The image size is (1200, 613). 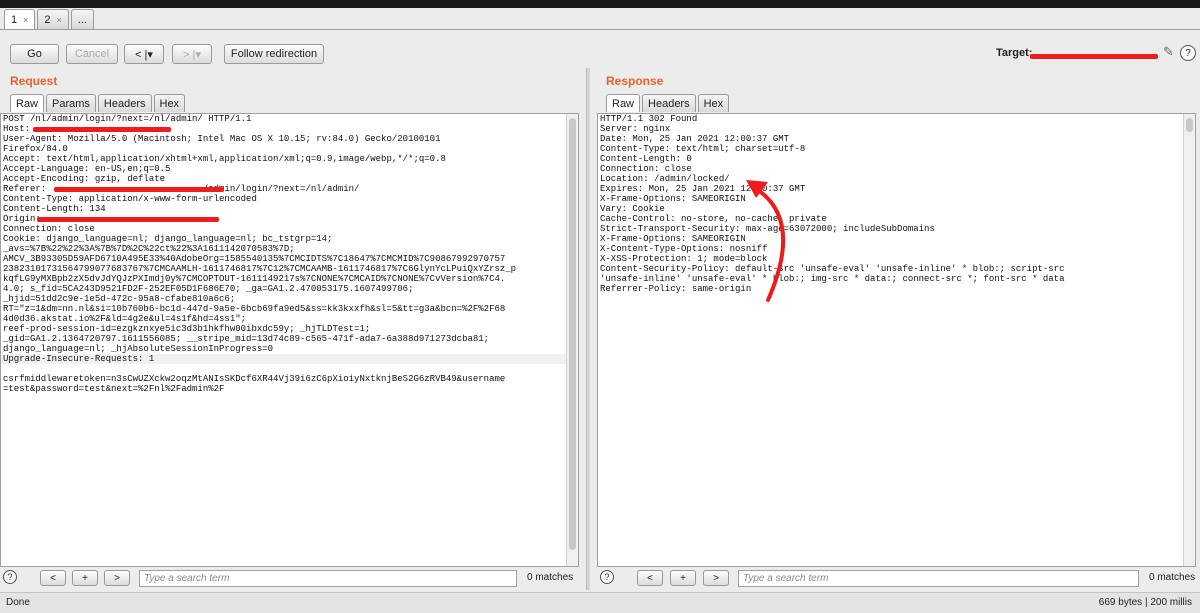 I want to click on forward-button: > |▾, so click(x=192, y=54).